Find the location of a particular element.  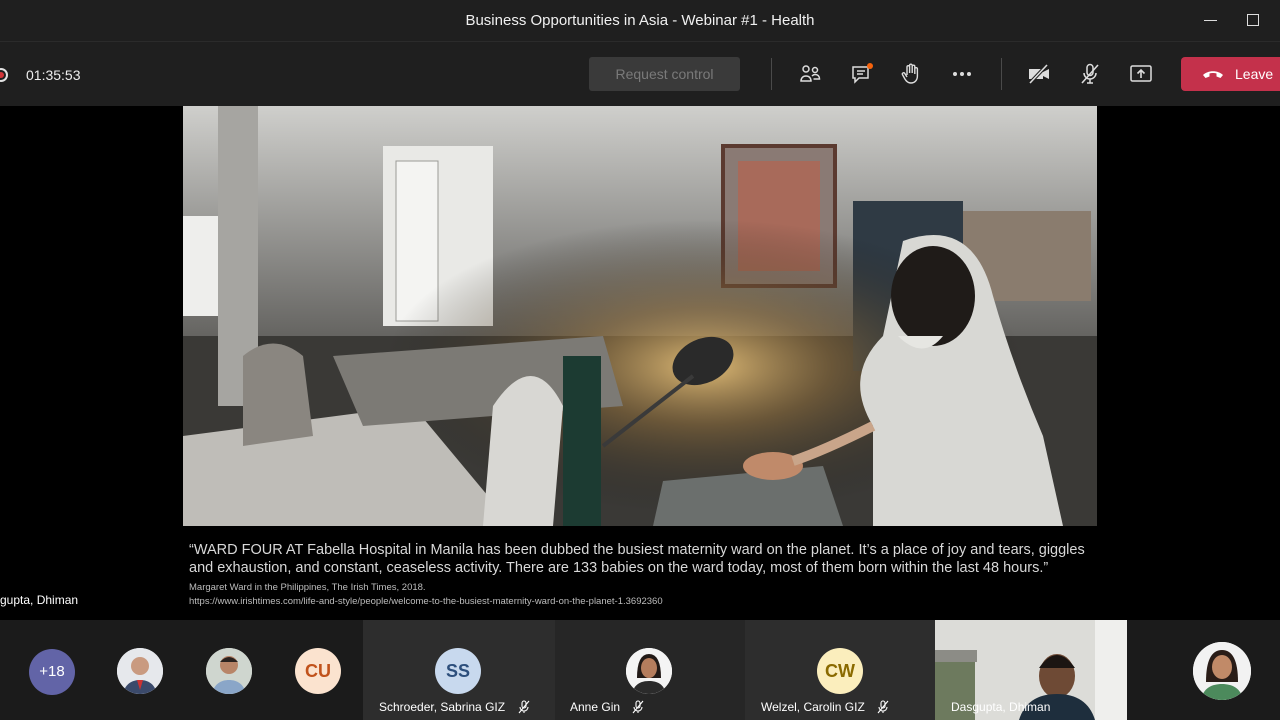

recording-icon is located at coordinates (4, 75).